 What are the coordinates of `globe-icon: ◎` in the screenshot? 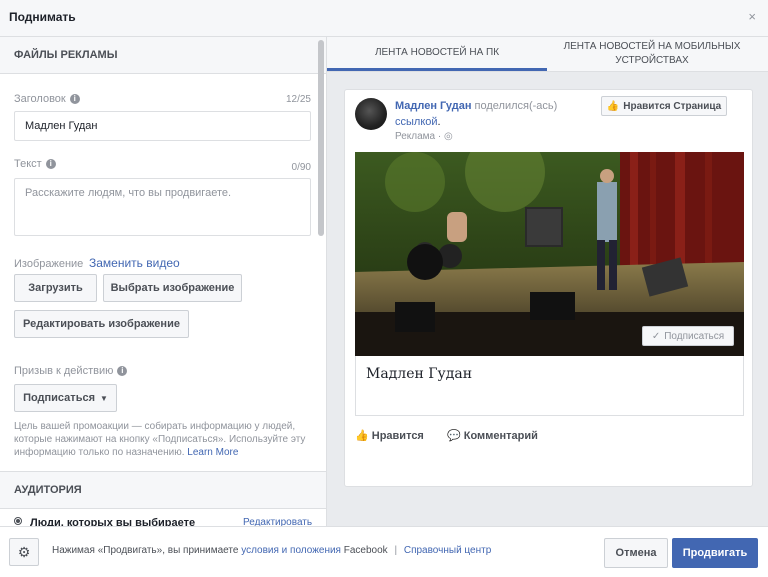 It's located at (448, 136).